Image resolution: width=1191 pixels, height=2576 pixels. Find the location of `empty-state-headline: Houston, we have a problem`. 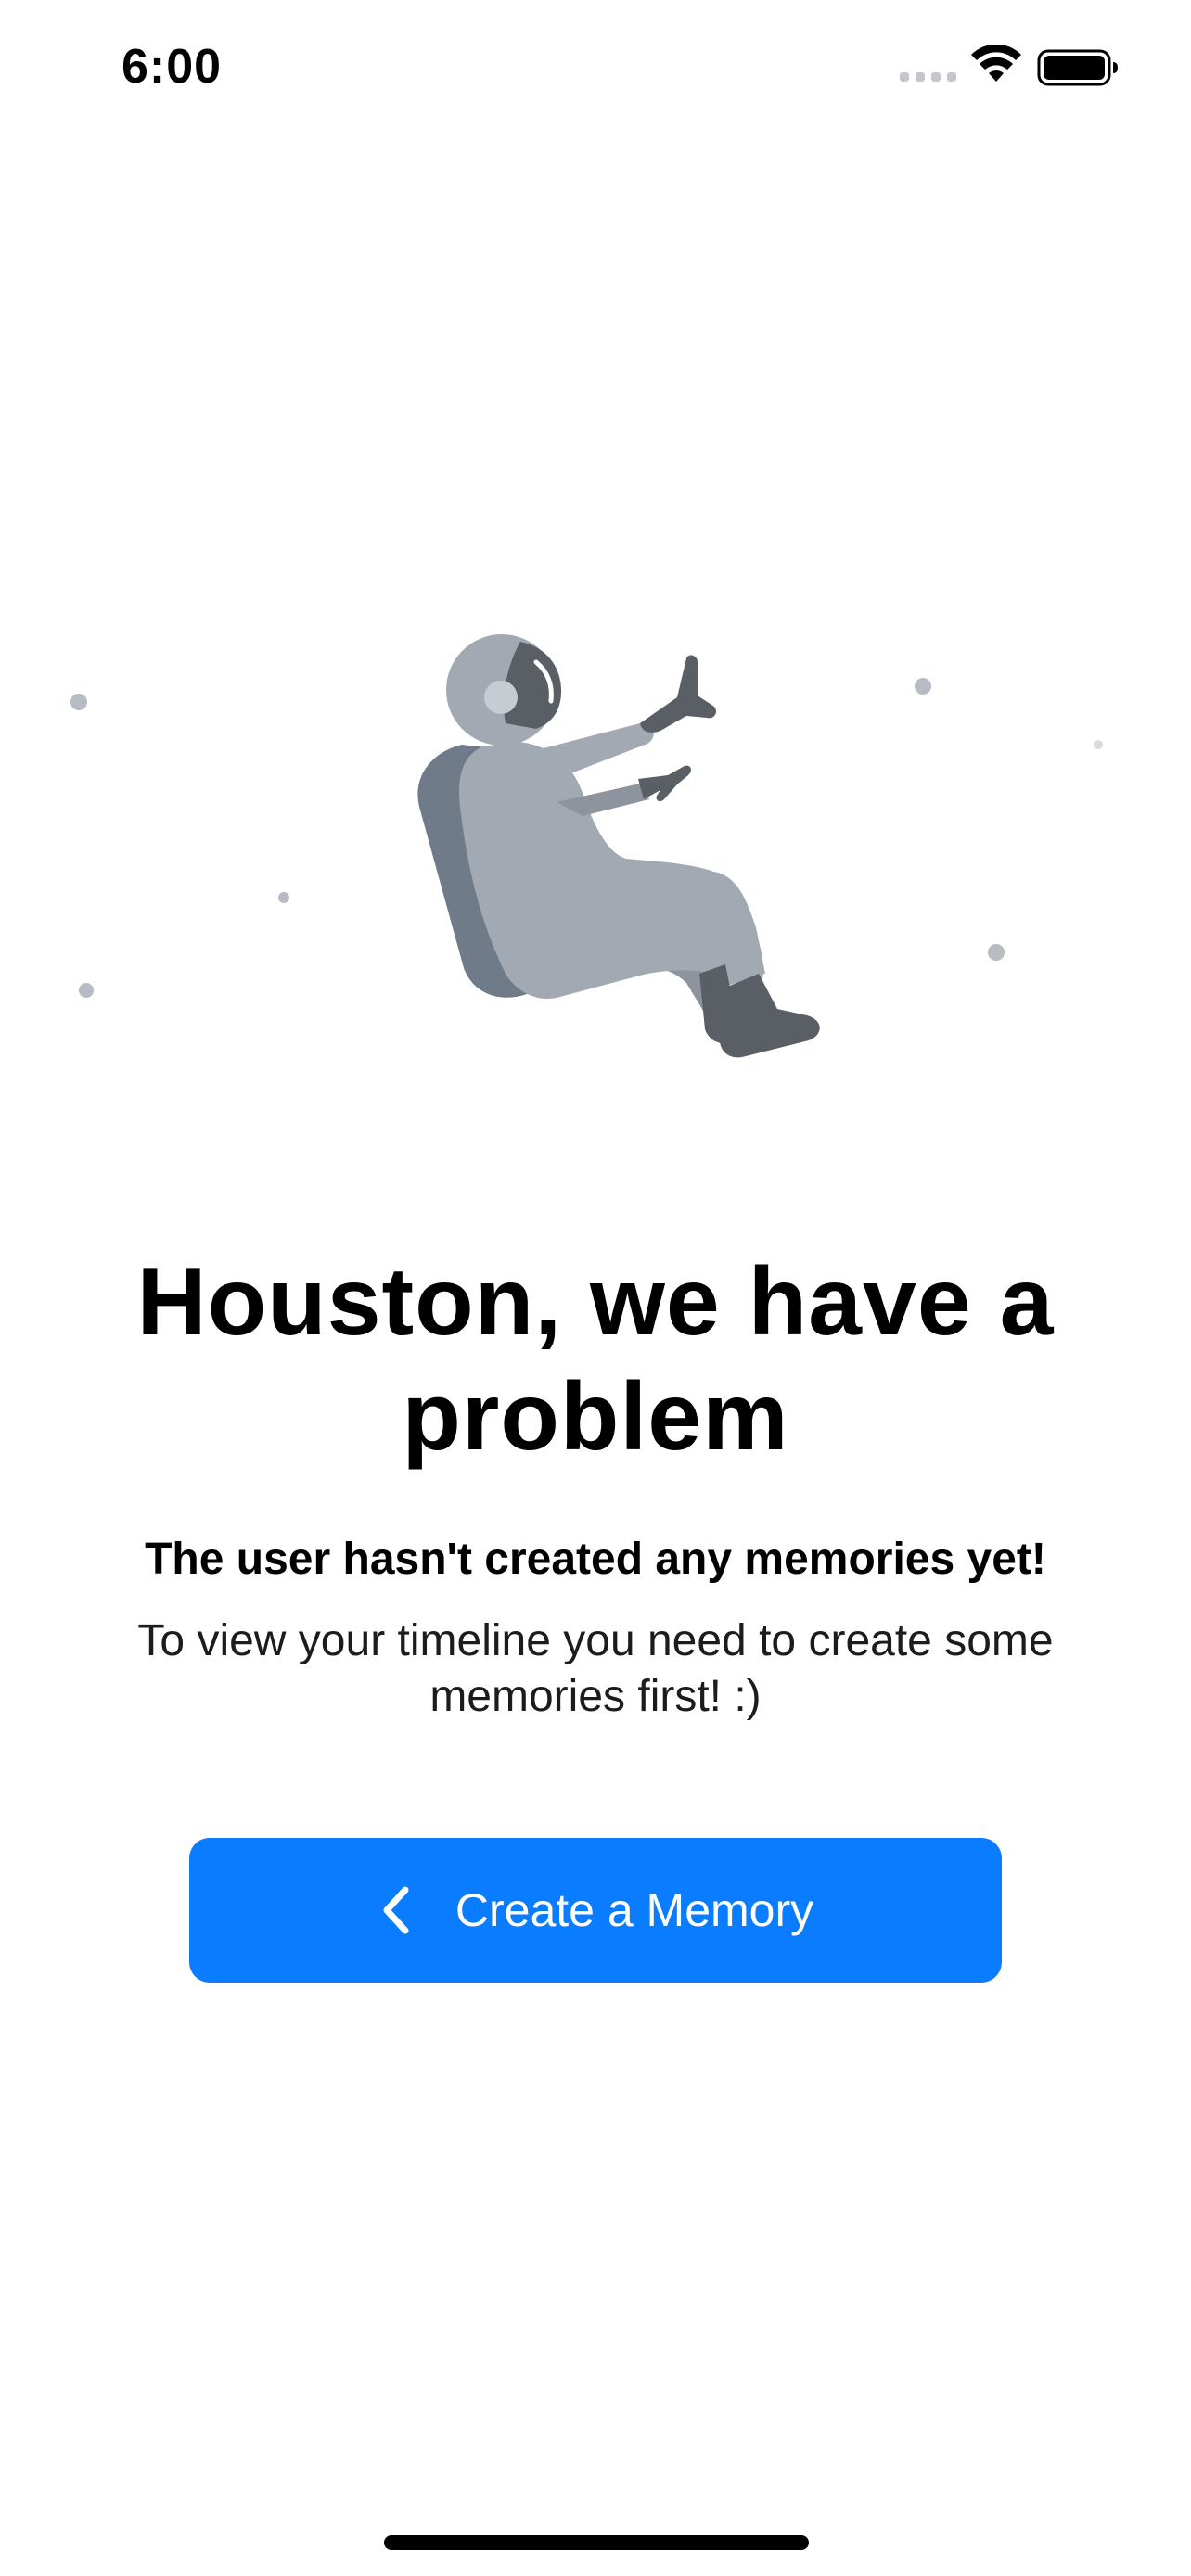

empty-state-headline: Houston, we have a problem is located at coordinates (595, 1359).